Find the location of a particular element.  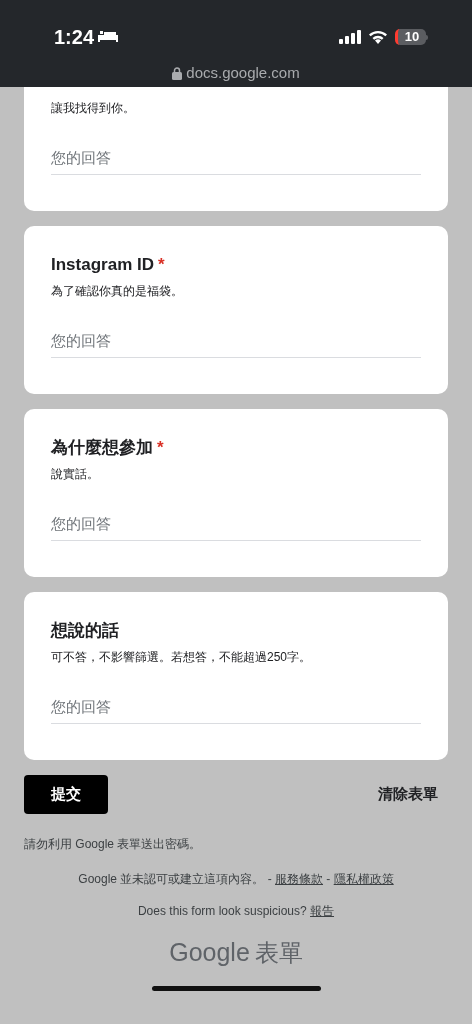

signal-icon is located at coordinates (350, 37).